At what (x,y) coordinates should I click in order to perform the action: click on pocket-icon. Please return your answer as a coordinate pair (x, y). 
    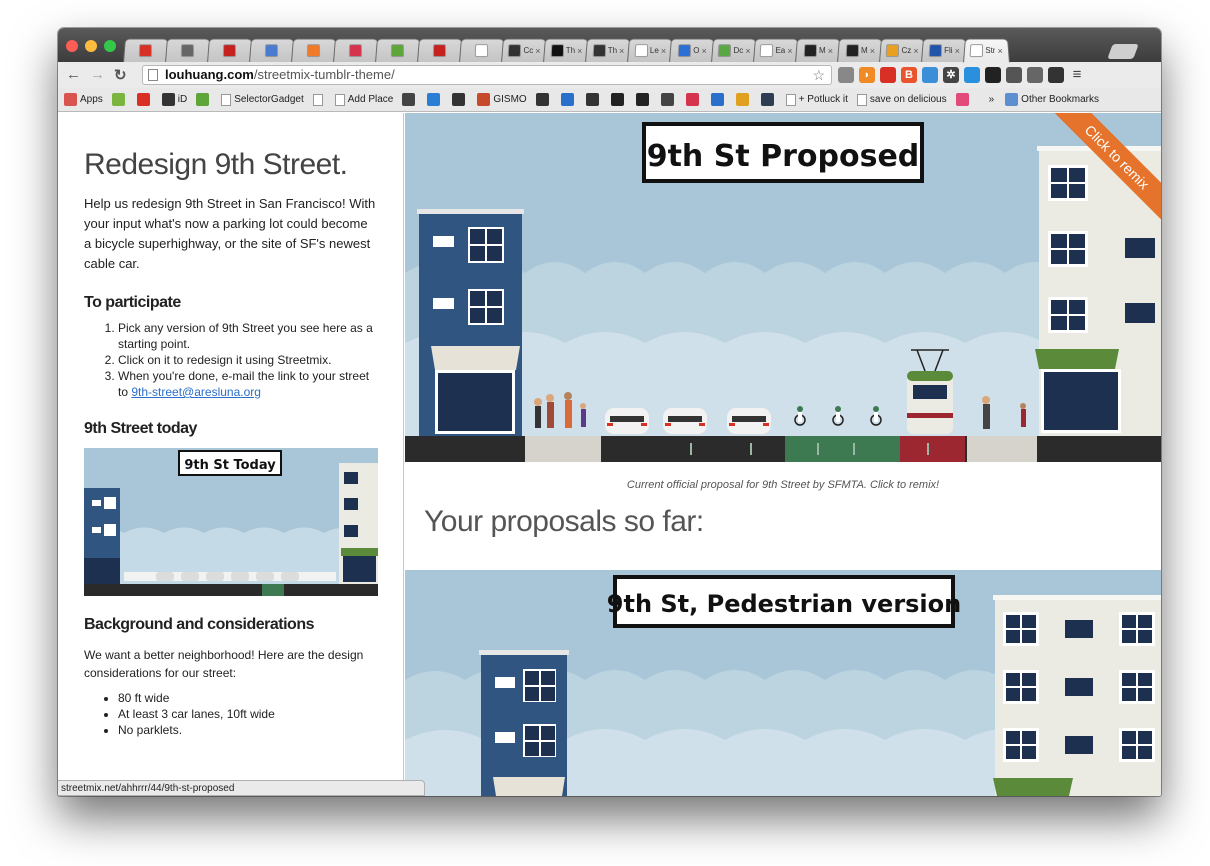
    Looking at the image, I should click on (1035, 75).